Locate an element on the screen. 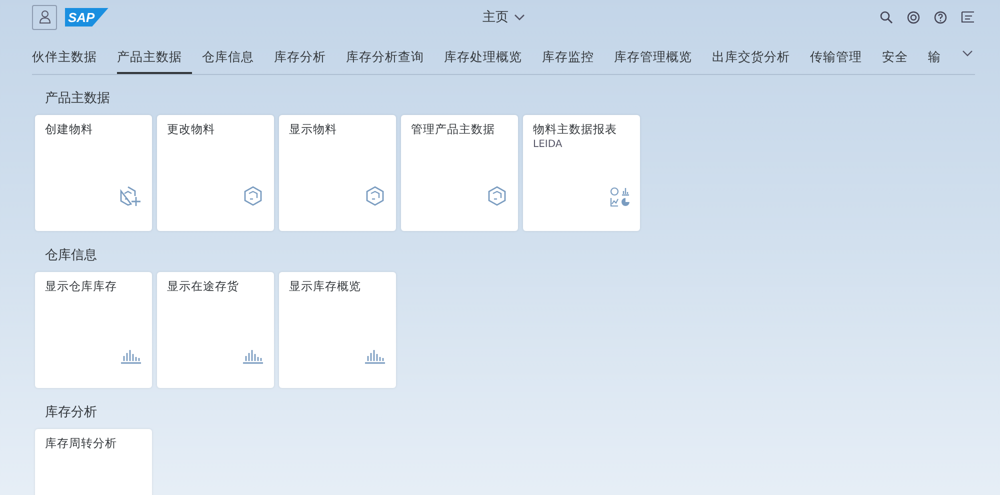 The width and height of the screenshot is (1000, 495). tile-title: 管理产品主数据 is located at coordinates (453, 129).